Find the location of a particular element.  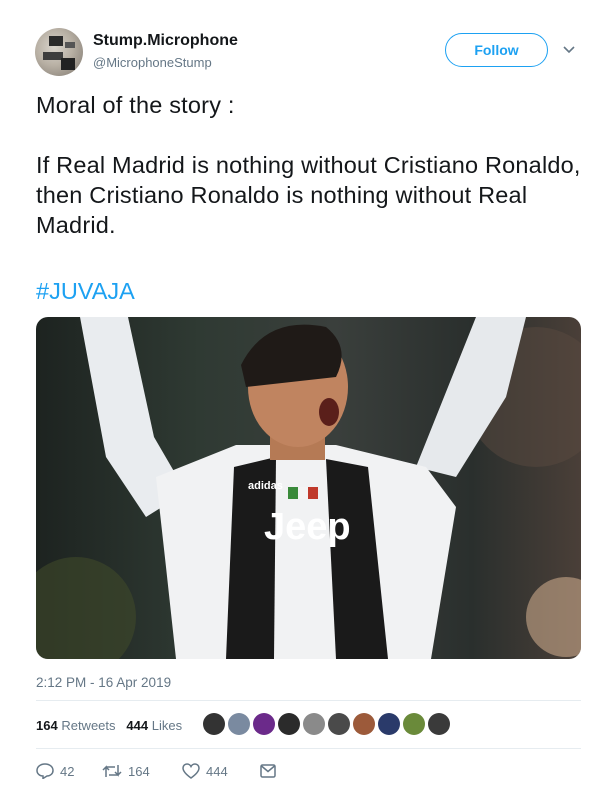

kit-brand-text: adidas is located at coordinates (265, 486).